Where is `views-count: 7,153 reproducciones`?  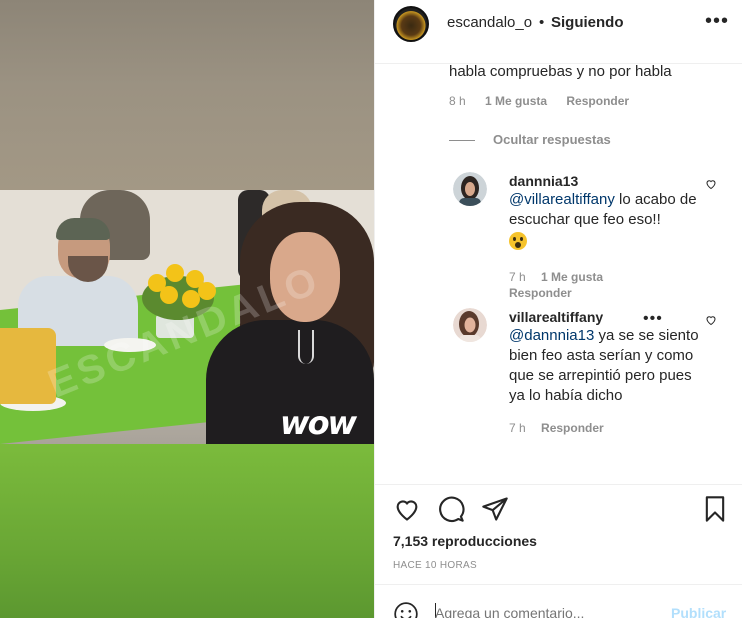
views-count: 7,153 reproducciones is located at coordinates (465, 541).